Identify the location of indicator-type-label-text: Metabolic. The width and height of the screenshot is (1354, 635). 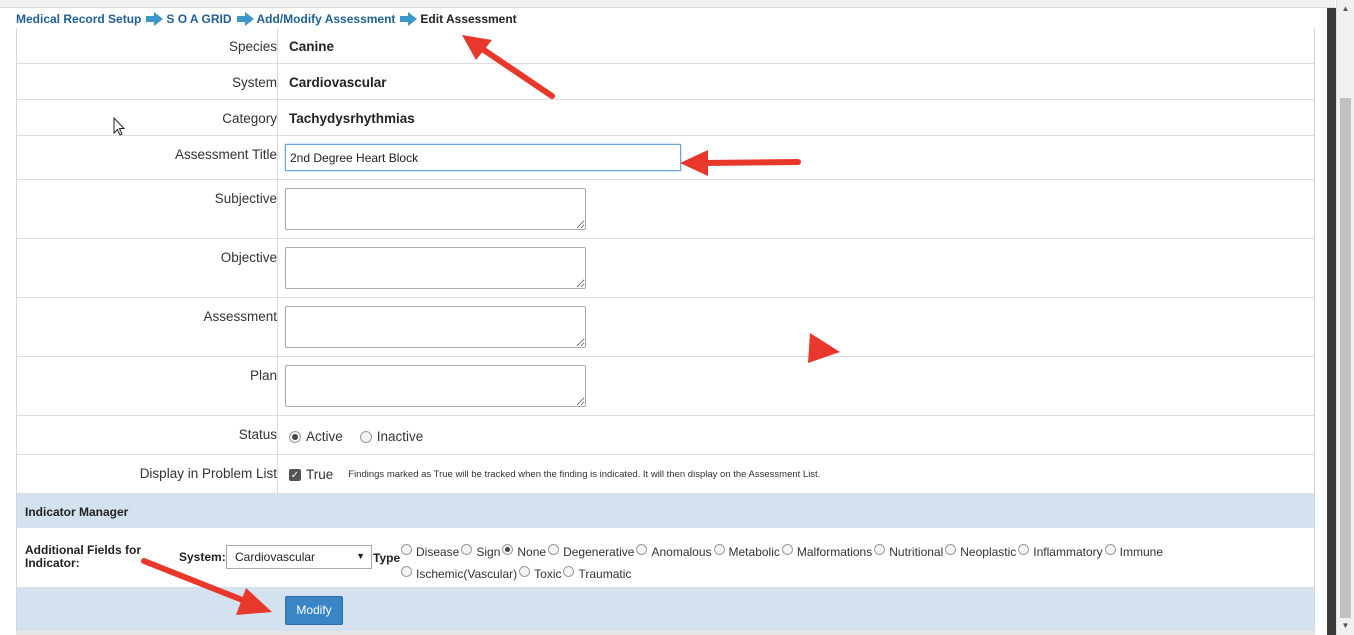
(754, 552).